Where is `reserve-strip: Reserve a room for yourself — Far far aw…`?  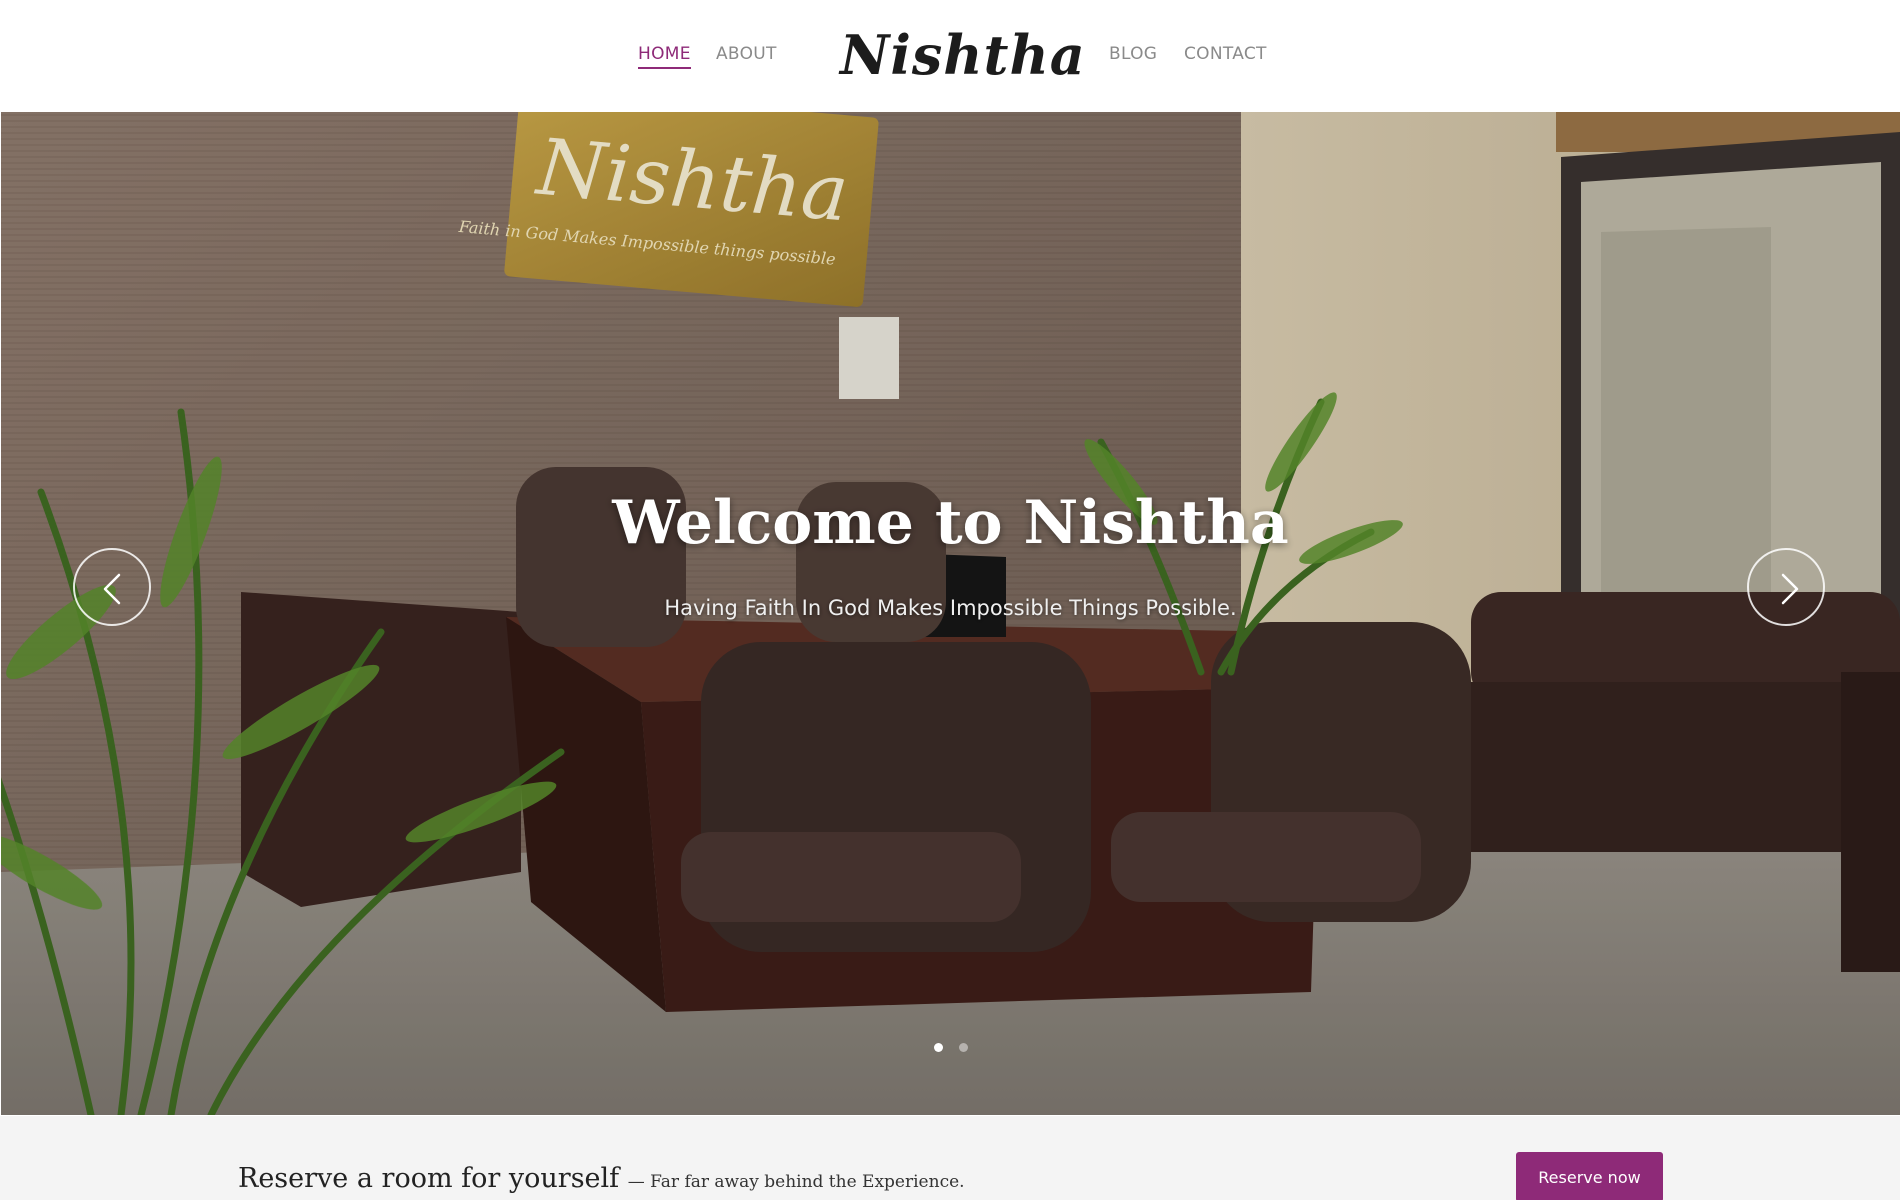
reserve-strip: Reserve a room for yourself — Far far aw… is located at coordinates (950, 1158).